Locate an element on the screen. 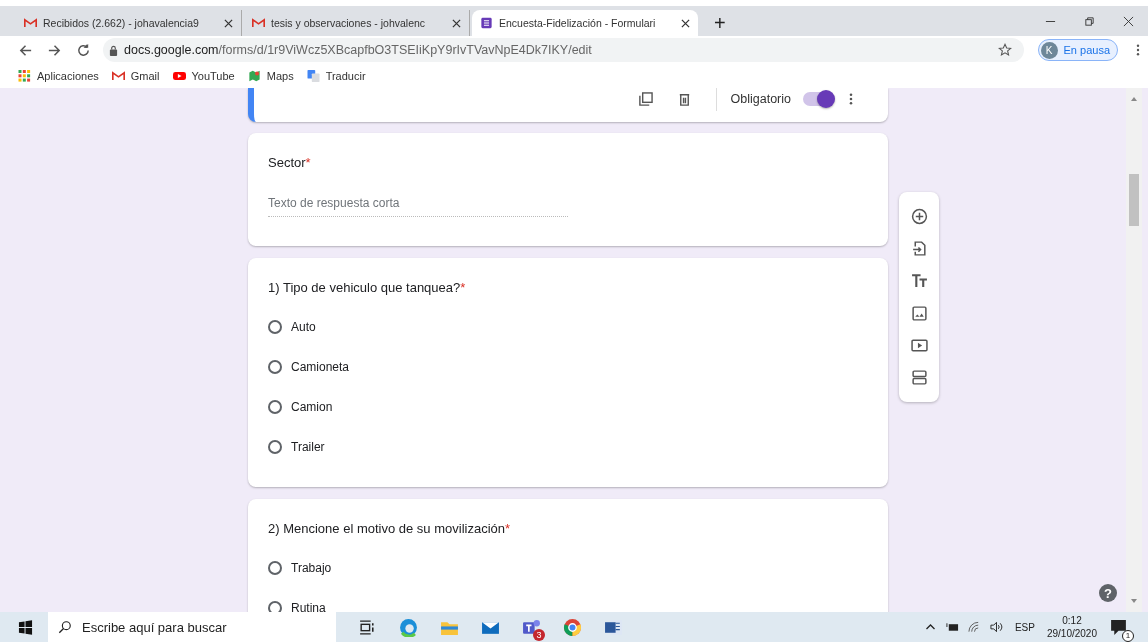  wifi-icon is located at coordinates (974, 627).